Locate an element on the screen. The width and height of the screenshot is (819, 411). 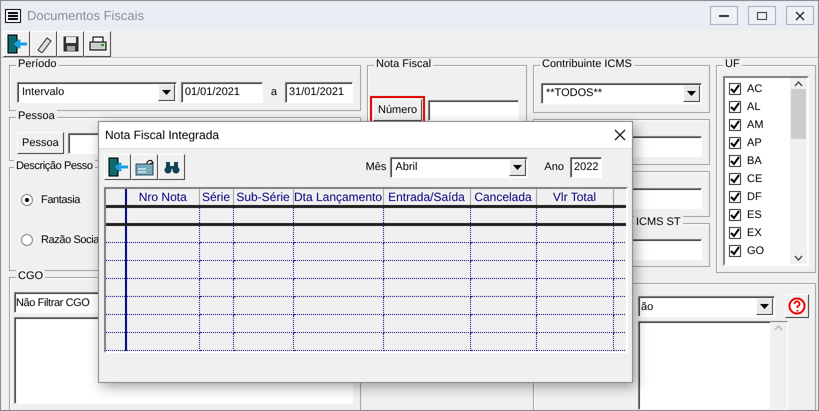
group-label: Descrição Pesso is located at coordinates (54, 166).